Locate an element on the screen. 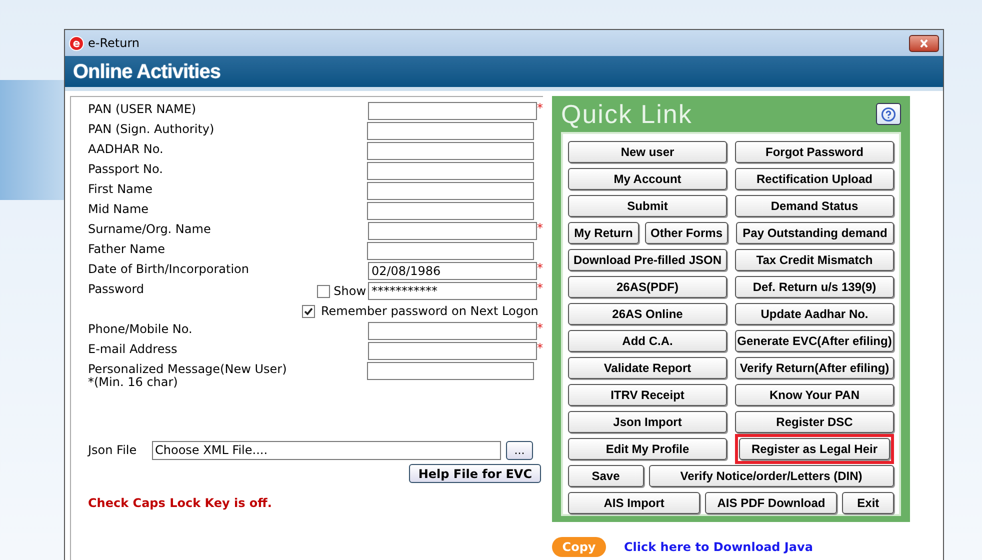 The image size is (982, 560). quick-link-button: Verify Return(After efiling) is located at coordinates (814, 368).